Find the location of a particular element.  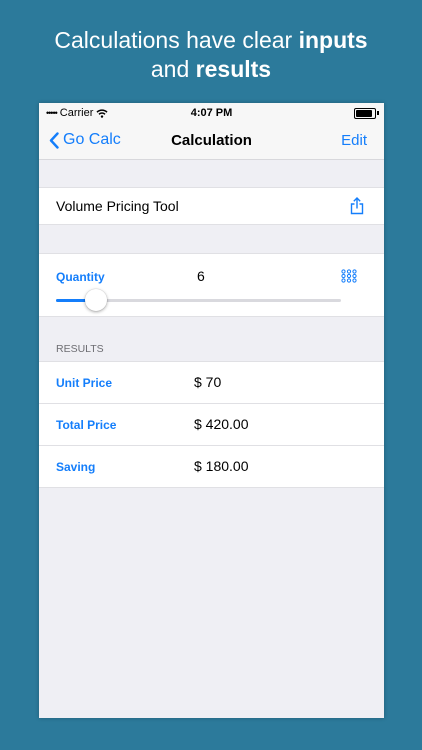

calculation-name: Volume Pricing Tool is located at coordinates (117, 206).